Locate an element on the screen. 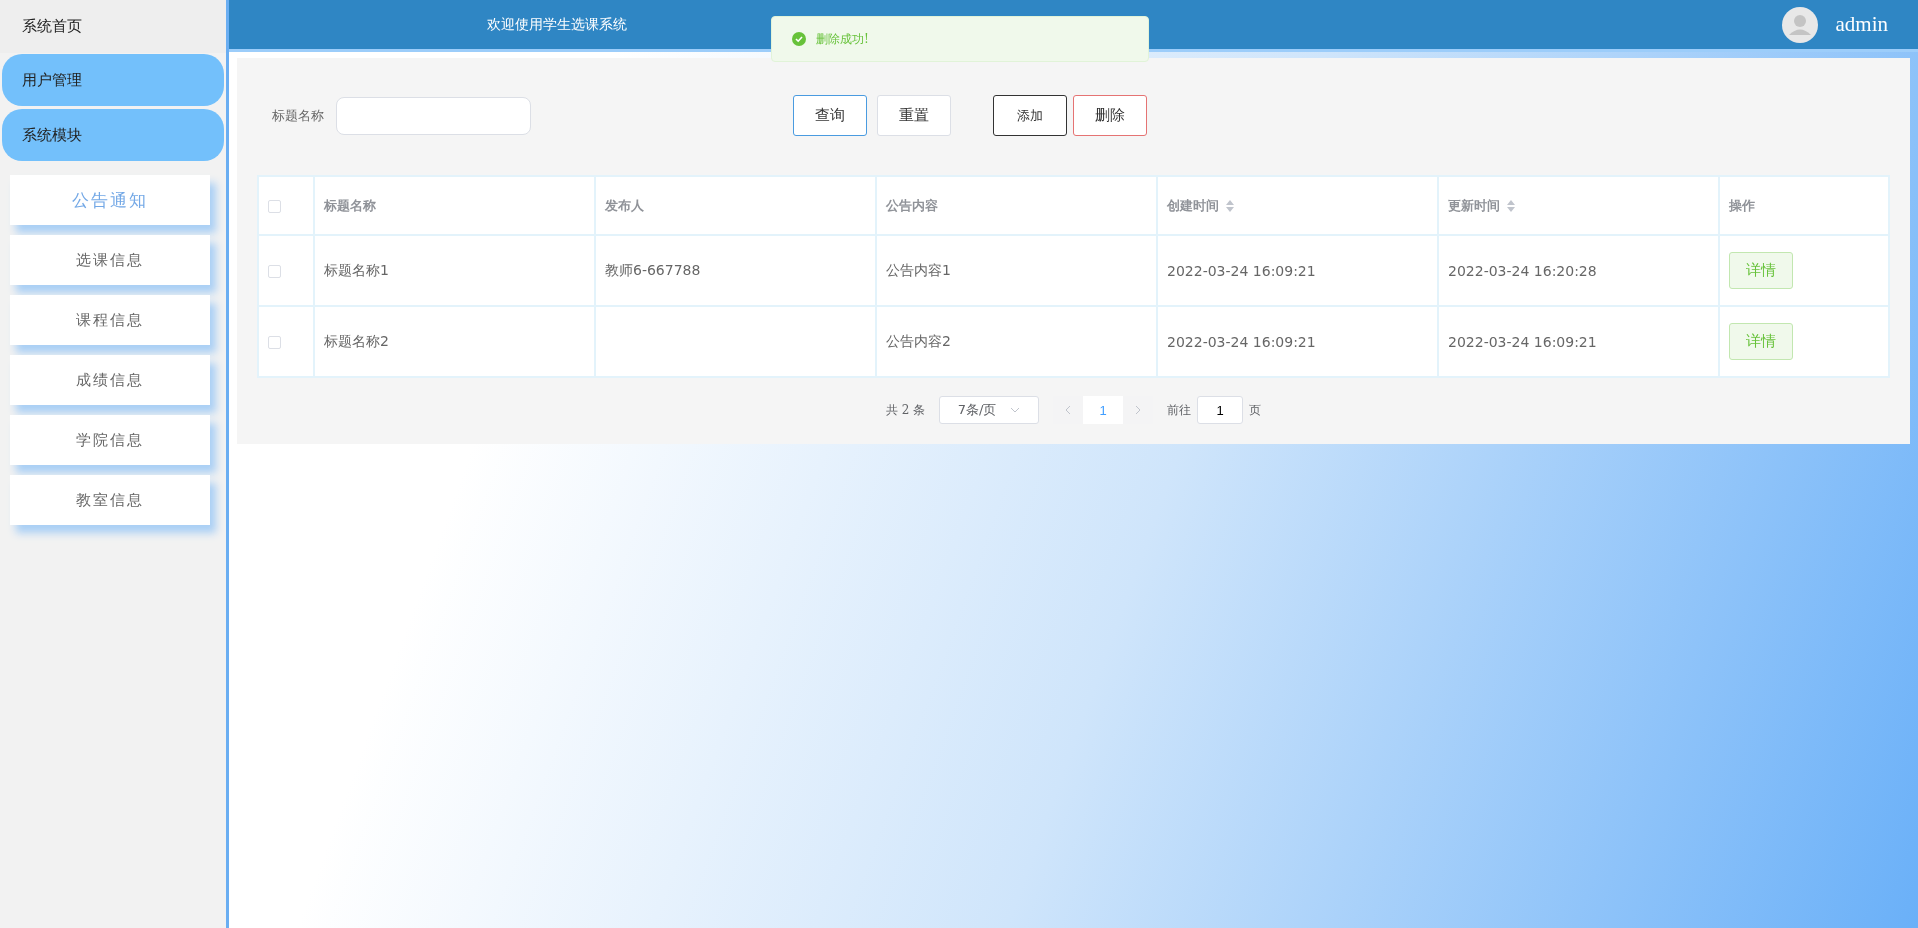 This screenshot has width=1918, height=928. table-cell: 公告内容1 is located at coordinates (1016, 270).